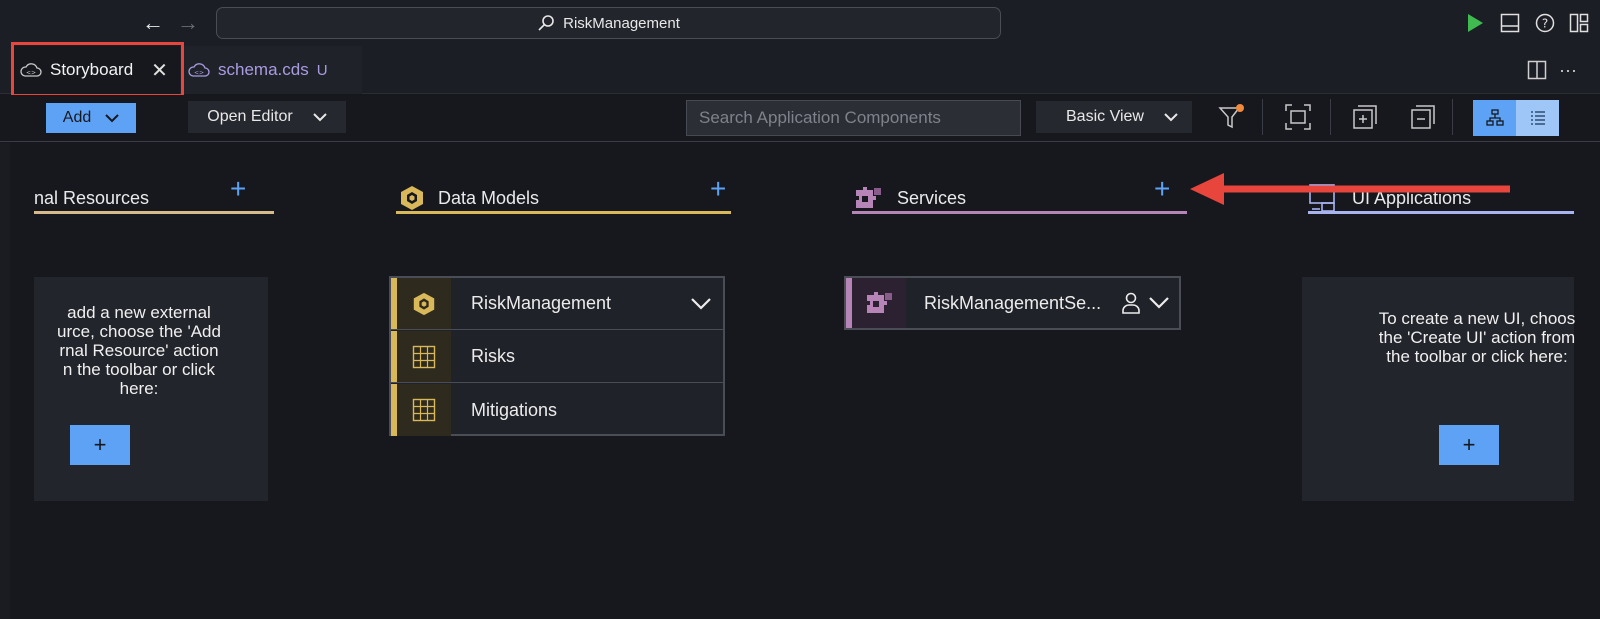  I want to click on column-title: nal Resources, so click(92, 197).